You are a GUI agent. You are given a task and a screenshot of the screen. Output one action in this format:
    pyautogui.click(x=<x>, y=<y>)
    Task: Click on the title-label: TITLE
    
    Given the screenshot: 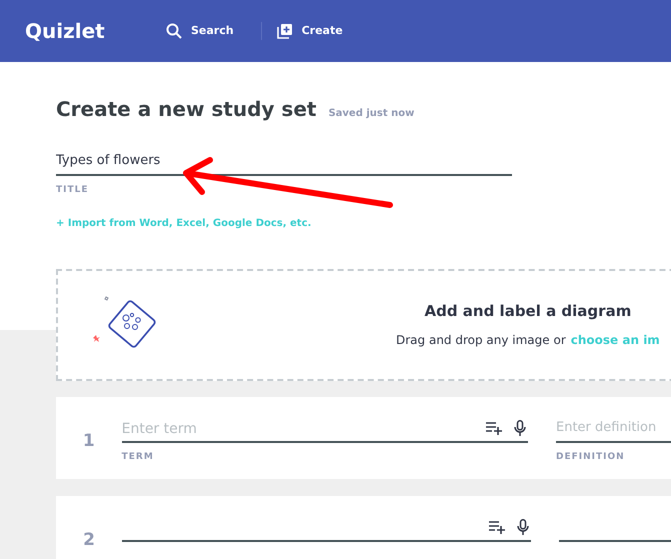 What is the action you would take?
    pyautogui.click(x=73, y=190)
    